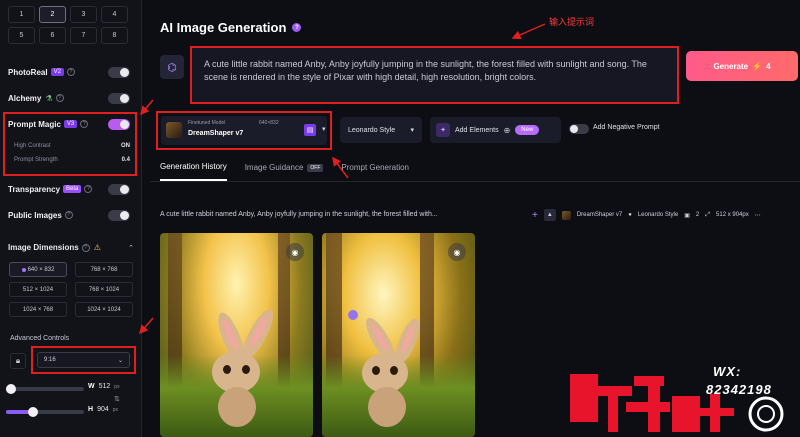  I want to click on plus-icon: +, so click(535, 215).